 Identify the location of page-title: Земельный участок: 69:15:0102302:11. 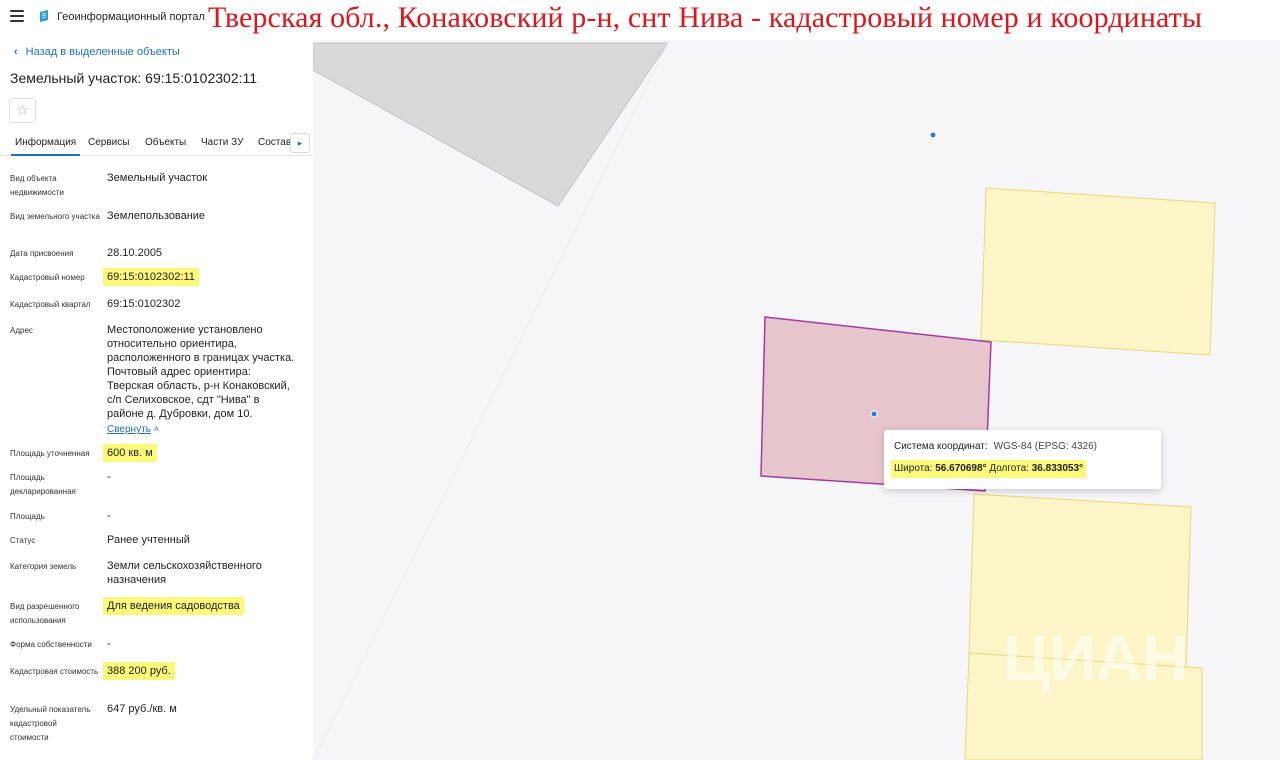
(134, 78).